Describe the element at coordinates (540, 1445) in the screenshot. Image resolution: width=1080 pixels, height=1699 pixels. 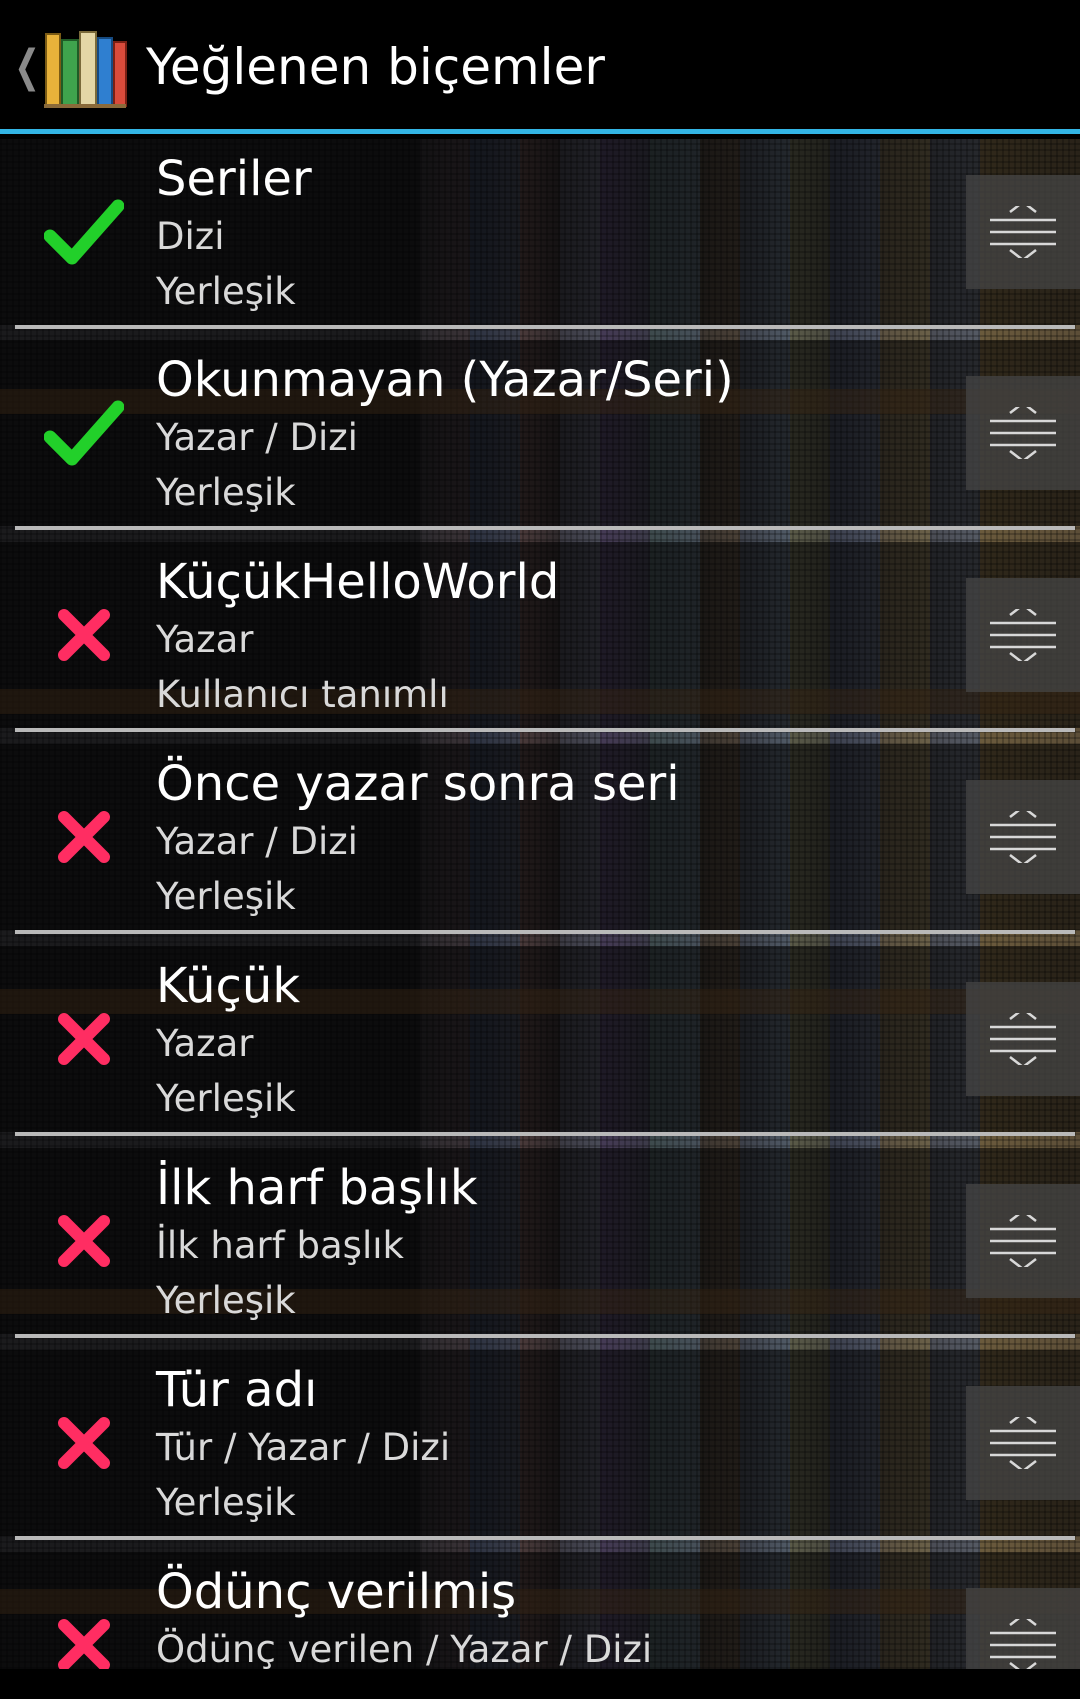
I see `list-item: Tür adı Tür / Yazar / Dizi Yerleşik` at that location.